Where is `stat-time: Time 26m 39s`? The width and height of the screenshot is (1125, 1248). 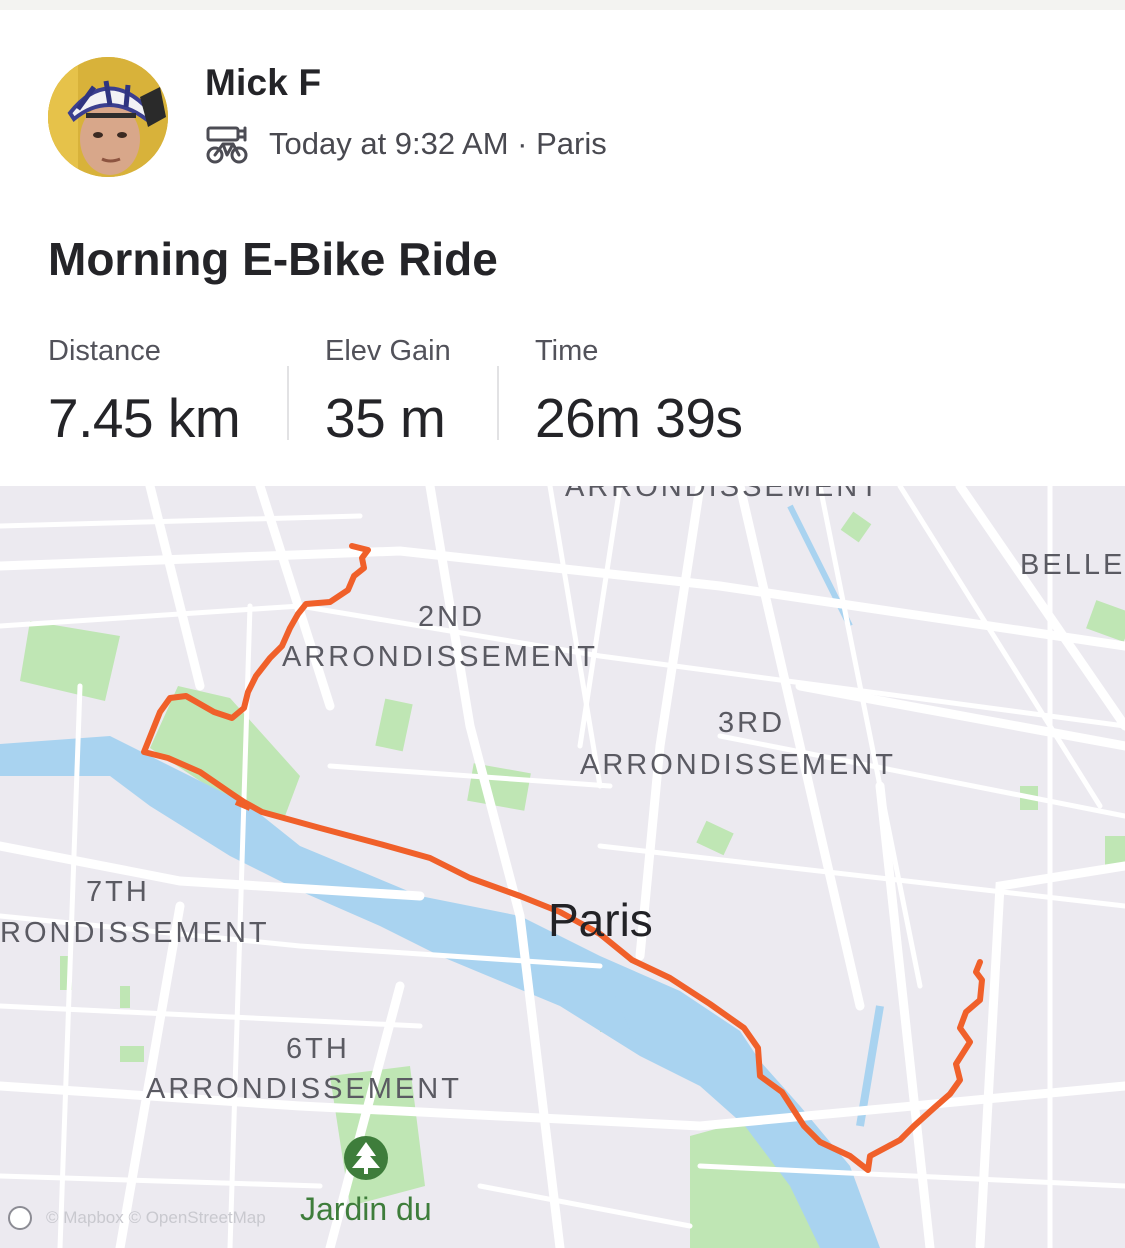
stat-time: Time 26m 39s is located at coordinates (639, 392).